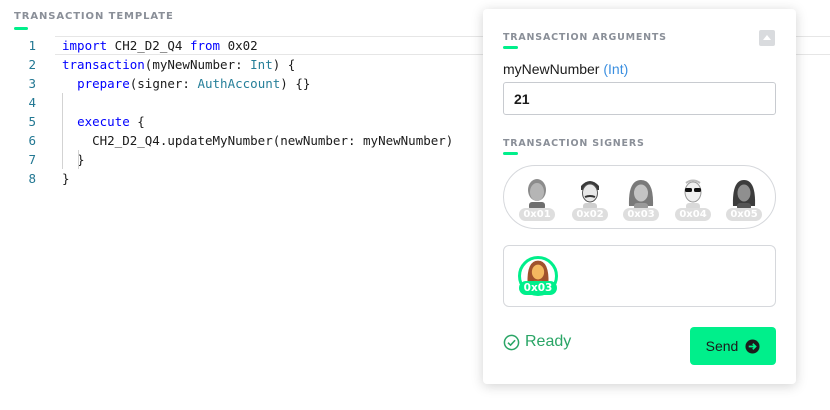  I want to click on line-number: 4, so click(32, 102).